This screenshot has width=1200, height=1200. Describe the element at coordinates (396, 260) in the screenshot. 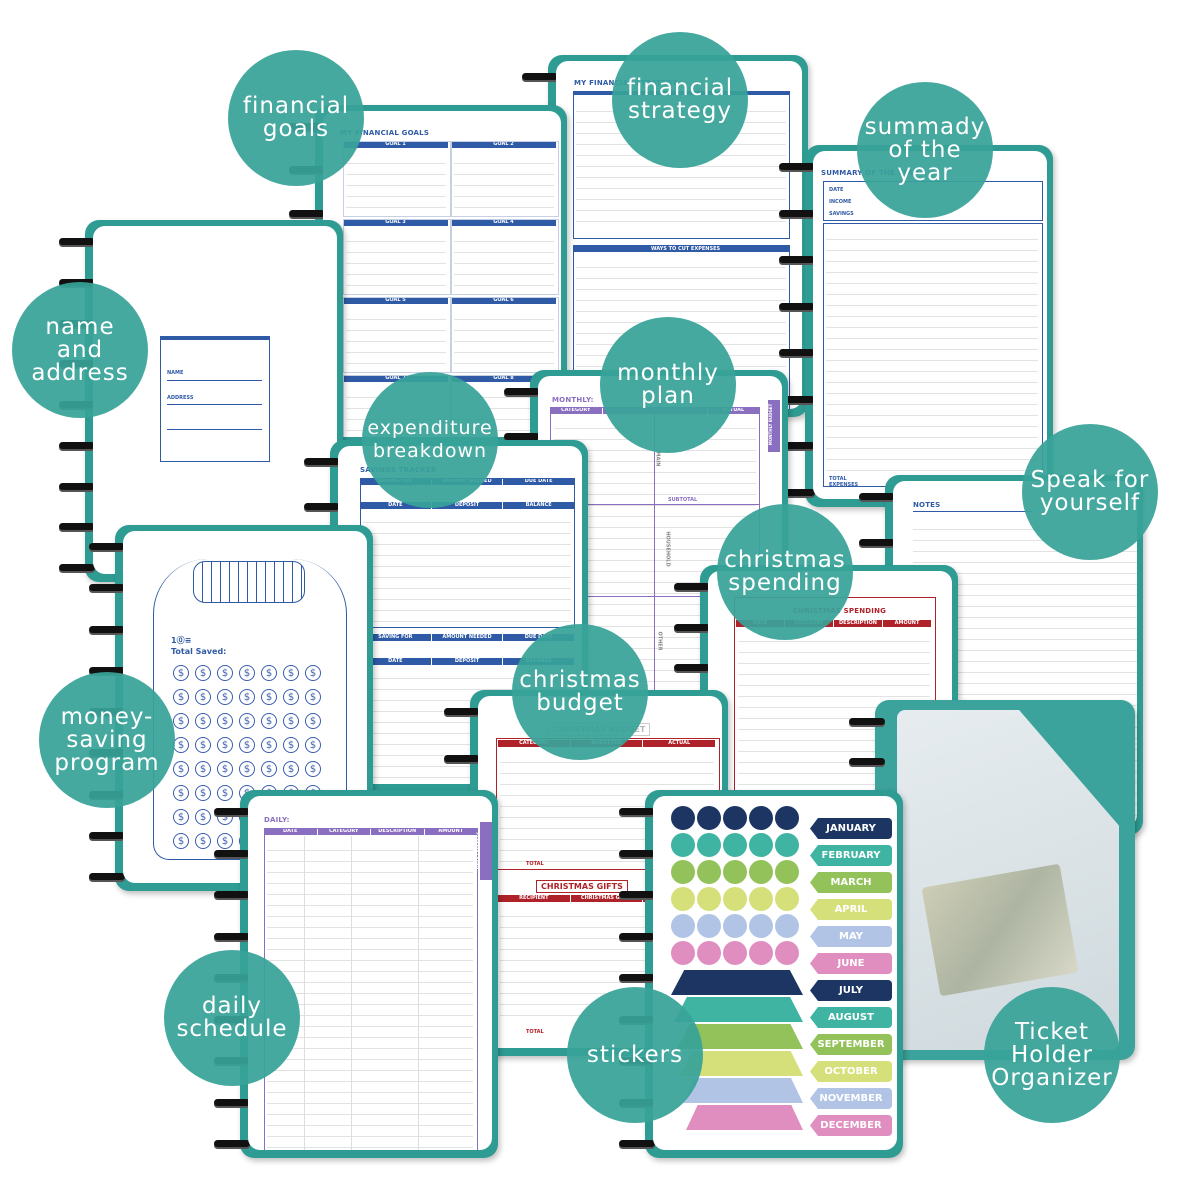

I see `ruled-lines` at that location.